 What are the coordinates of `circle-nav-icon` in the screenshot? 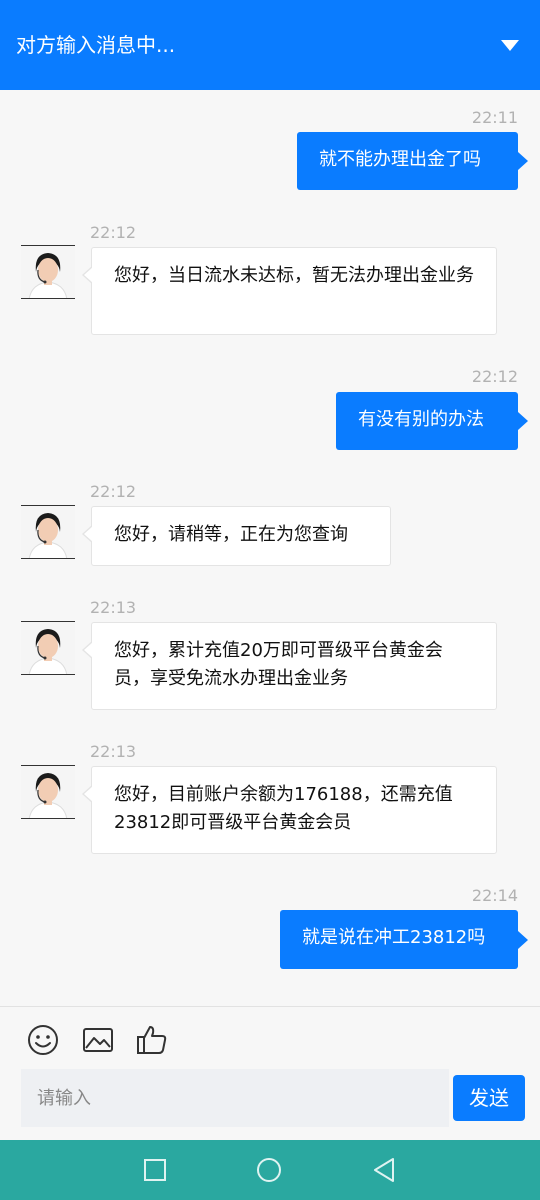 It's located at (269, 1170).